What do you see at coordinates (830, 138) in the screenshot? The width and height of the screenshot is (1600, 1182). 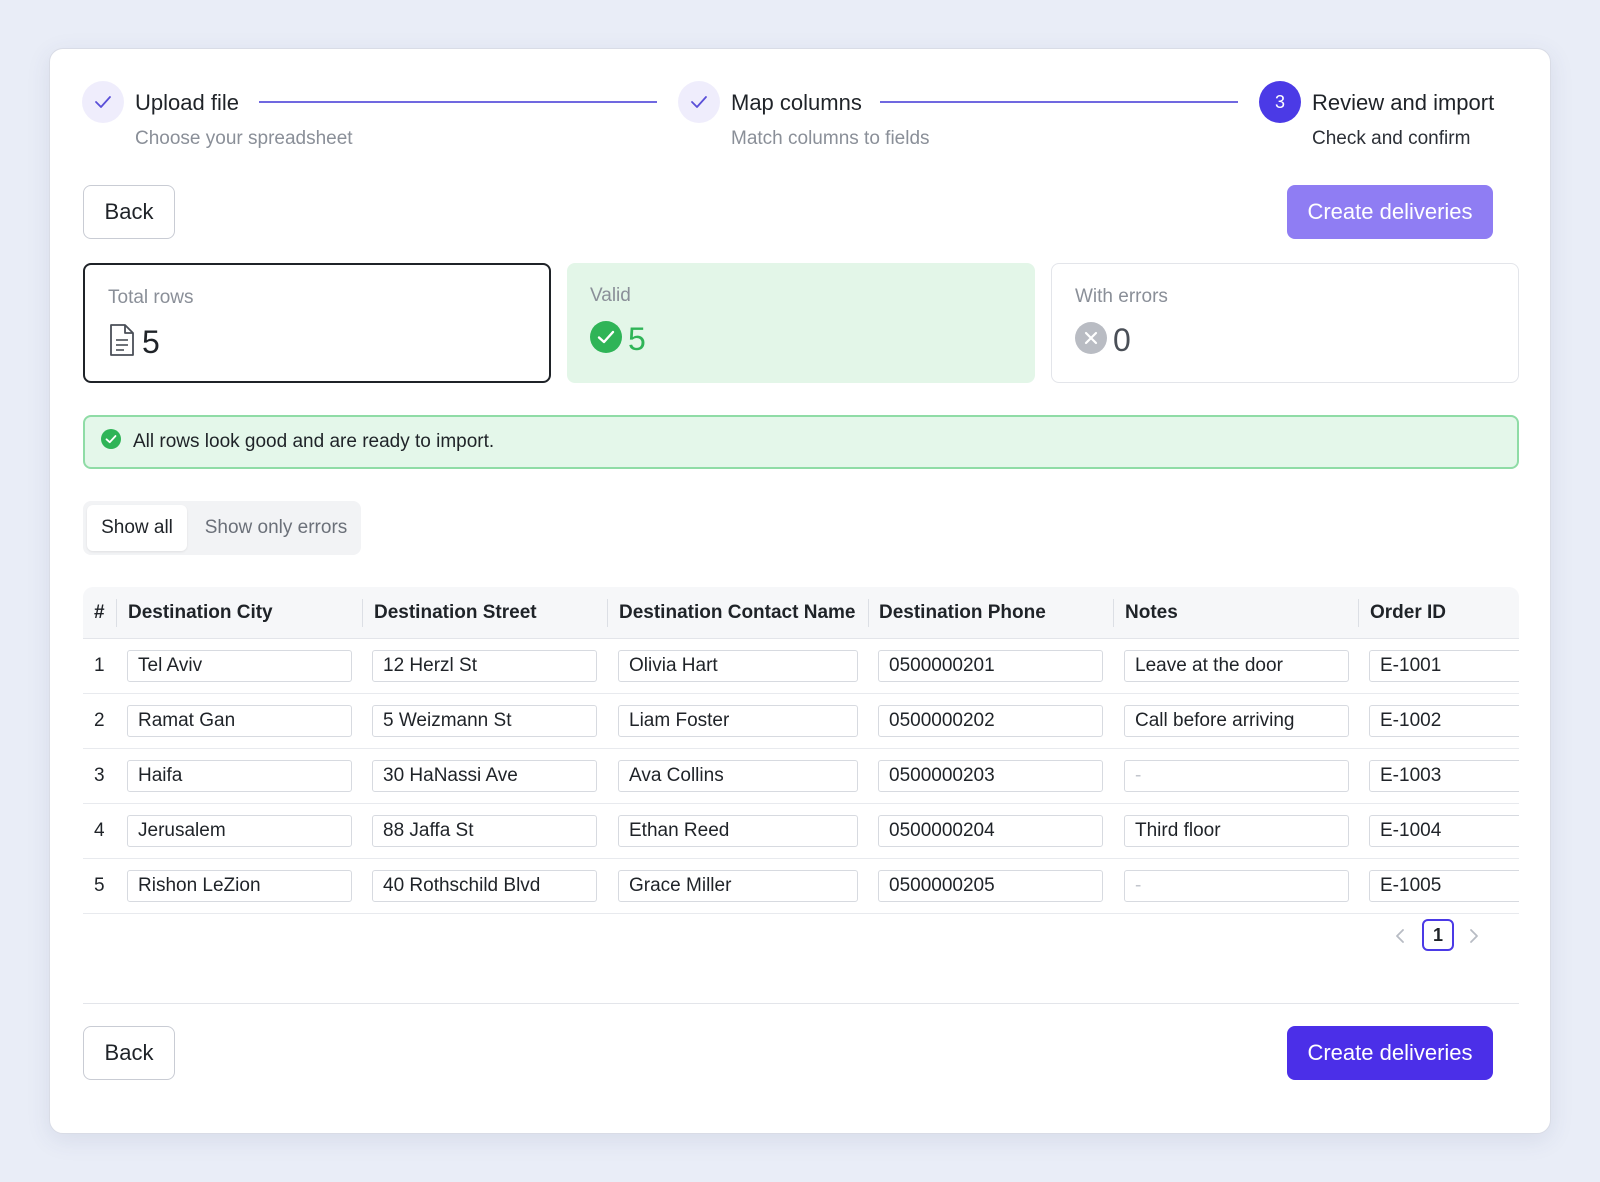 I see `step-map-subtitle: Match columns to fields` at bounding box center [830, 138].